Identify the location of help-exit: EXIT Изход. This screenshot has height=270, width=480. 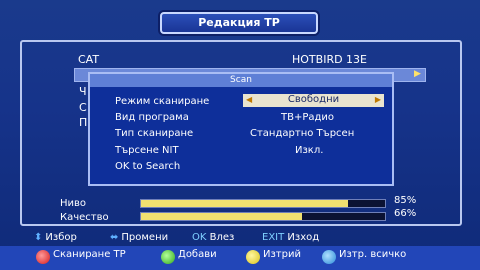
(290, 237).